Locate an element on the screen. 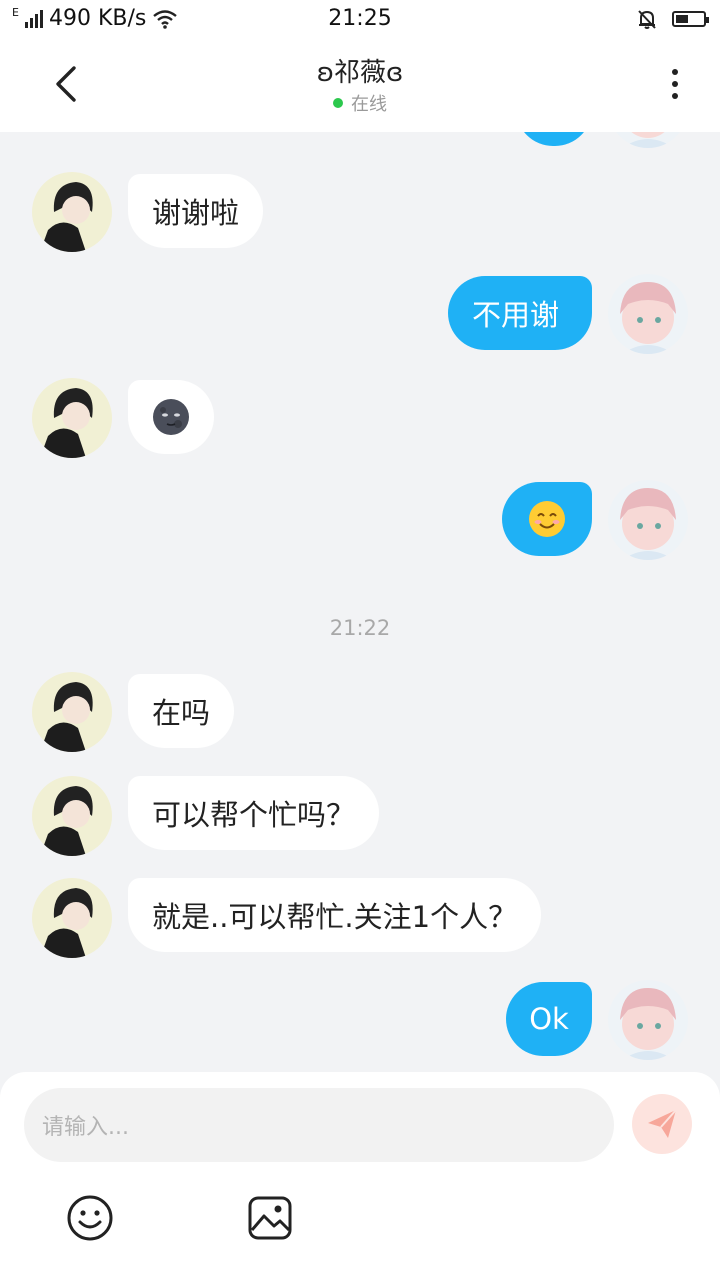 The width and height of the screenshot is (720, 1280). online-status-label: 在线 is located at coordinates (369, 104).